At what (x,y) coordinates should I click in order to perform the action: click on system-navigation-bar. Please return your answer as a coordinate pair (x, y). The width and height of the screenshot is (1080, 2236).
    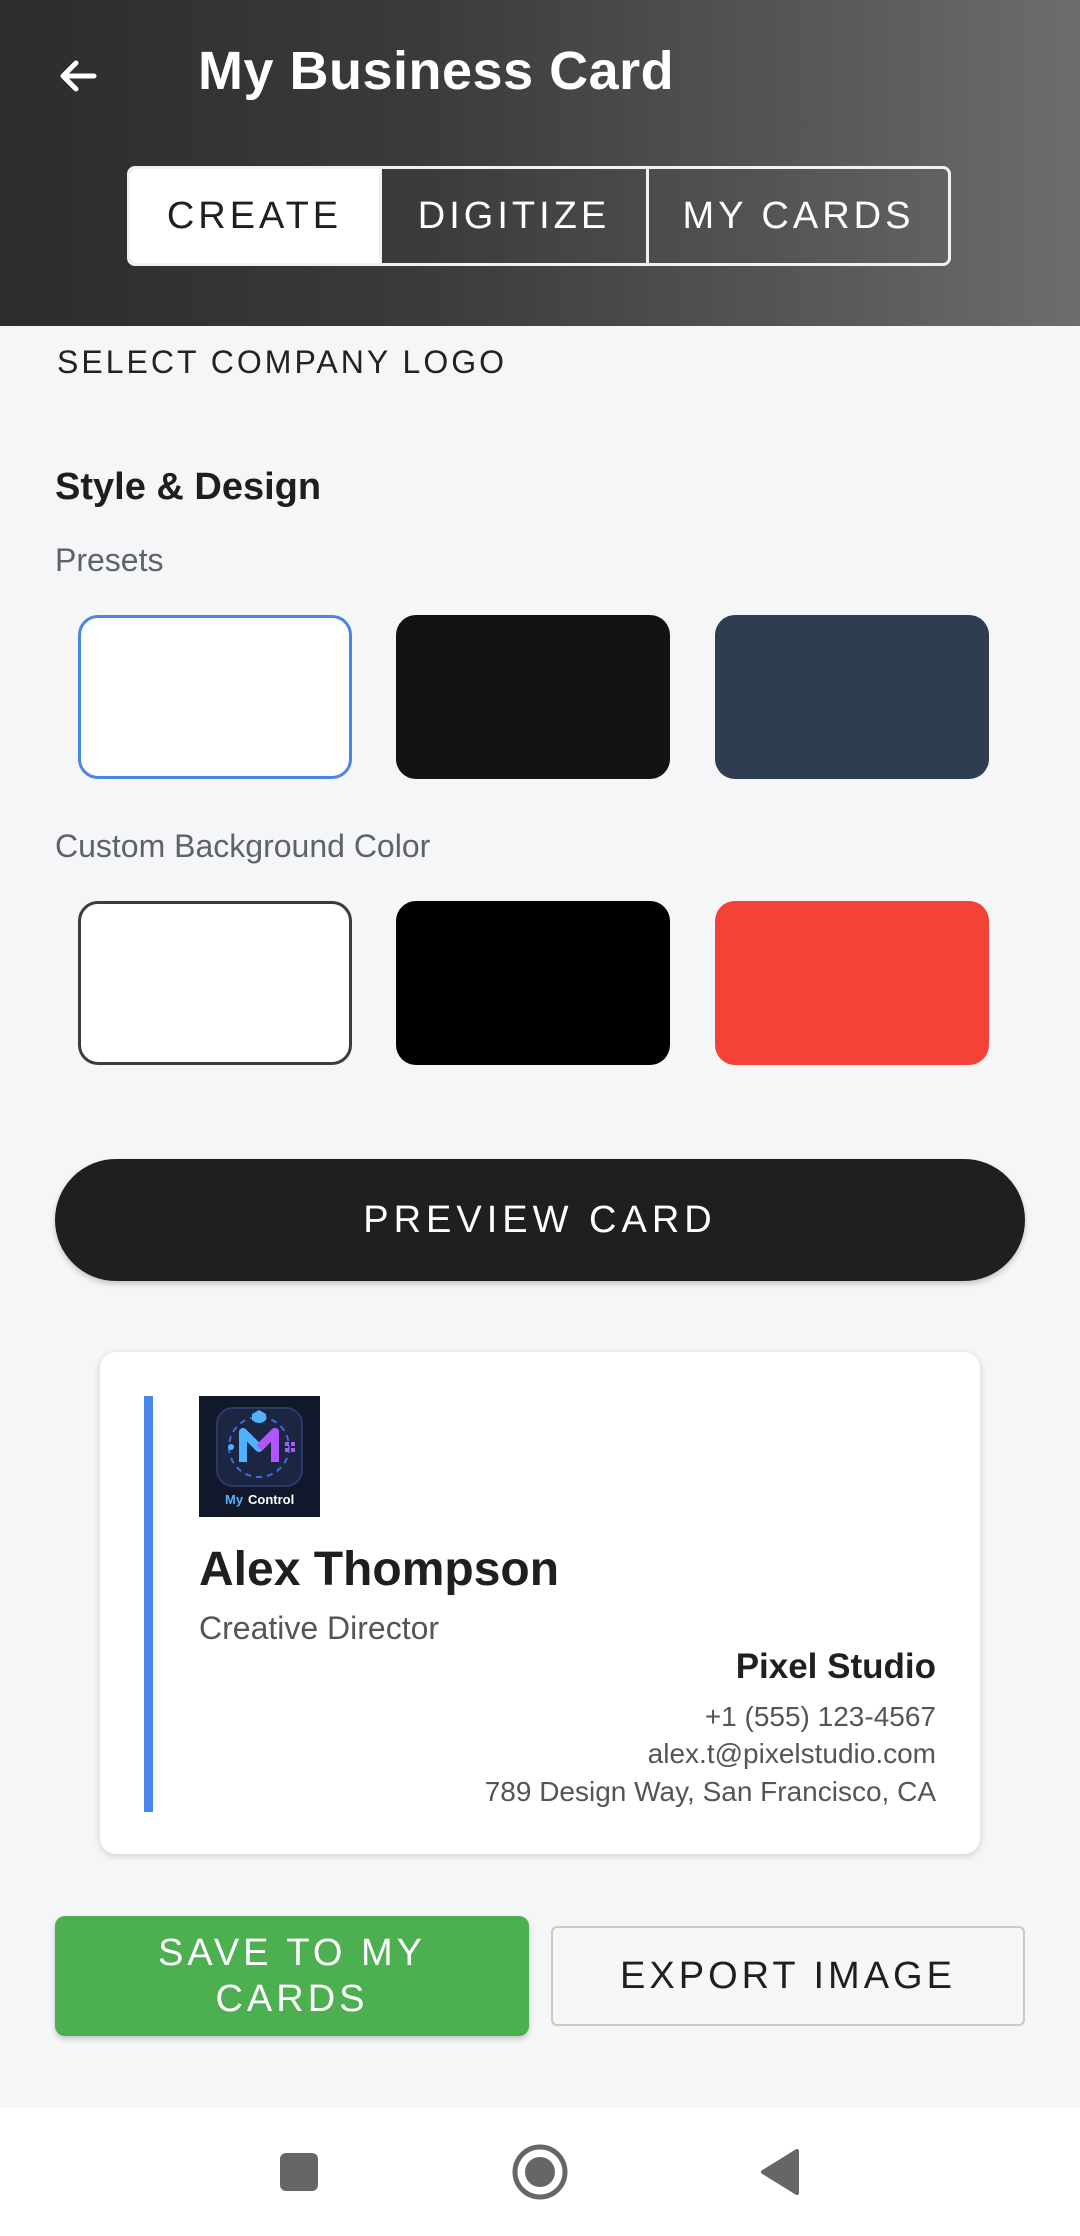
    Looking at the image, I should click on (540, 2172).